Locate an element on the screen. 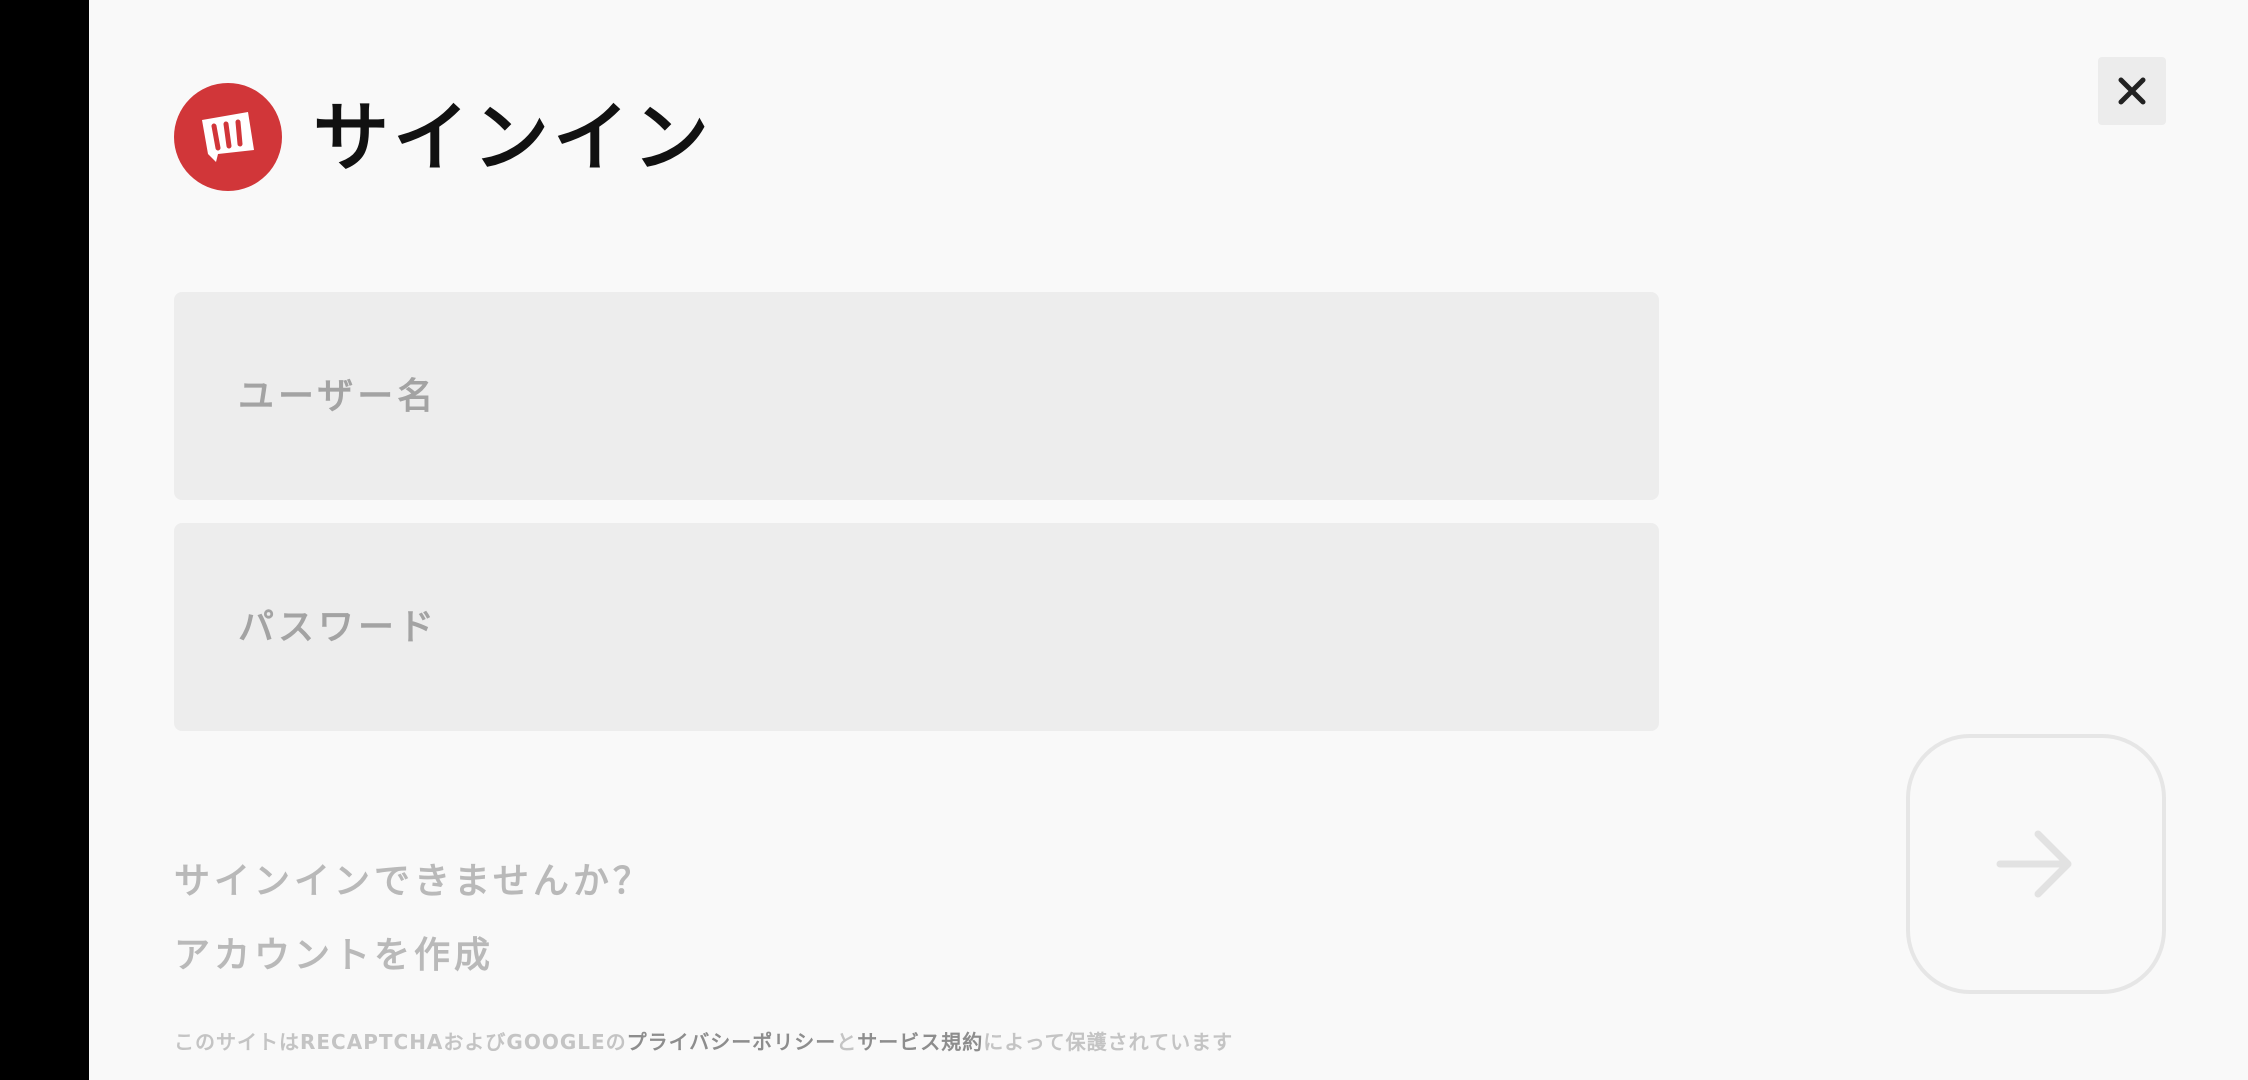 This screenshot has width=2248, height=1080. recaptcha-and: と is located at coordinates (847, 1042).